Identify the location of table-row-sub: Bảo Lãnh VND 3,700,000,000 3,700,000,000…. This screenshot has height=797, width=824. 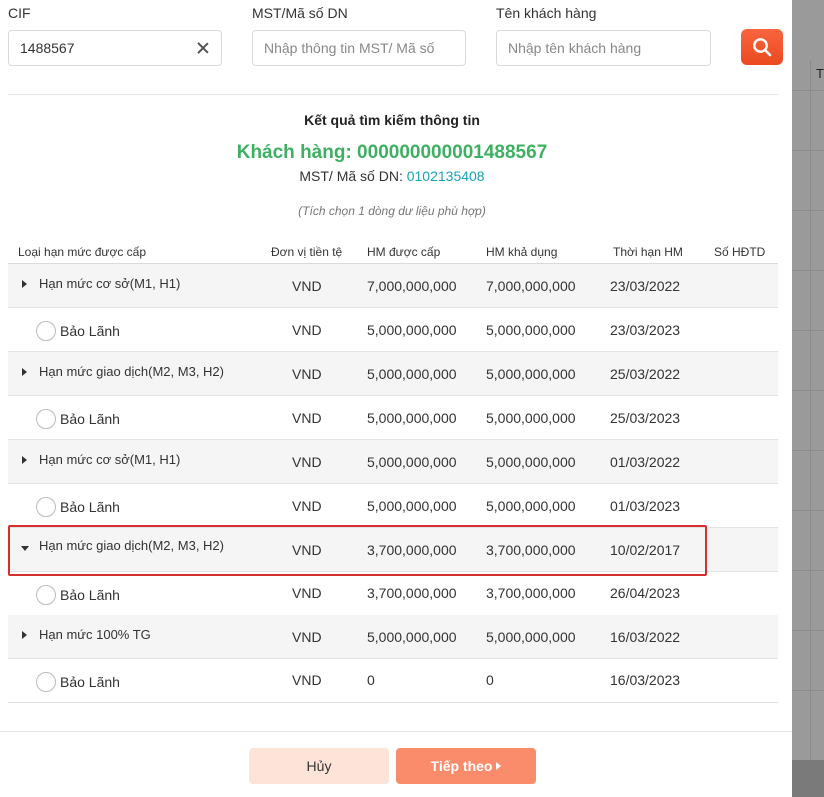
(393, 594).